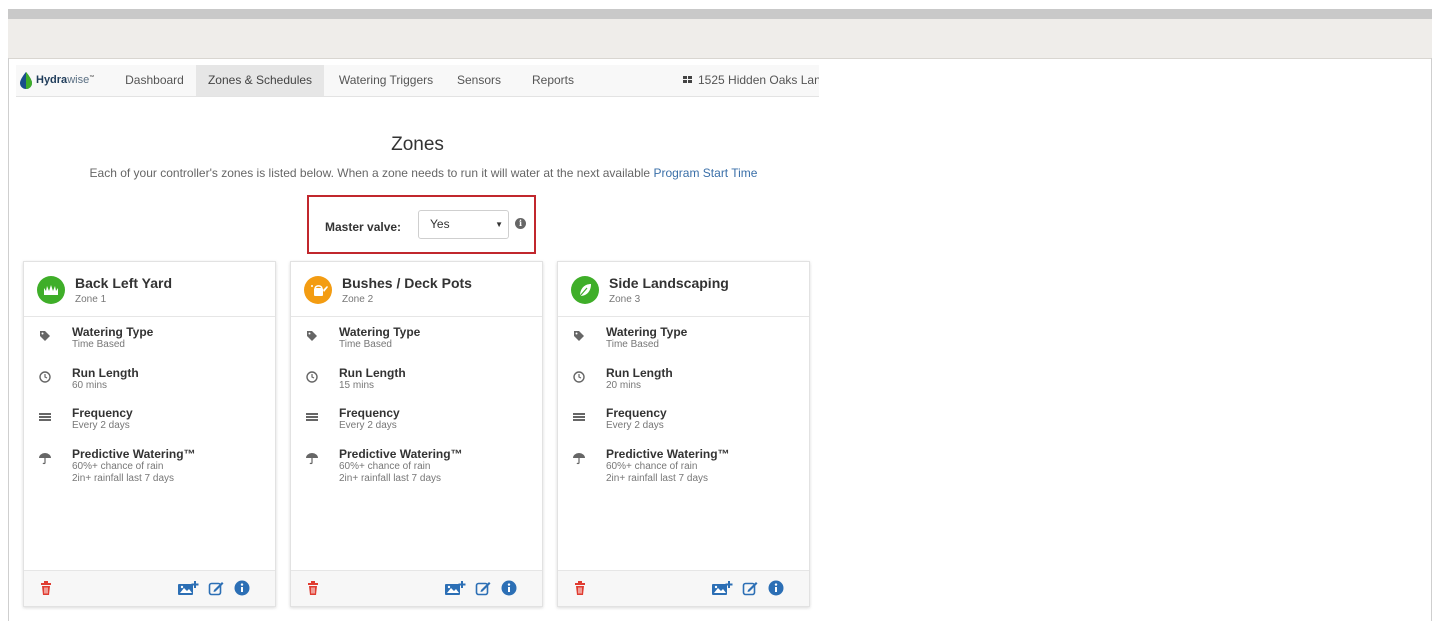 This screenshot has height=621, width=1435. What do you see at coordinates (705, 173) in the screenshot?
I see `program-start-time-link: Program Start Time` at bounding box center [705, 173].